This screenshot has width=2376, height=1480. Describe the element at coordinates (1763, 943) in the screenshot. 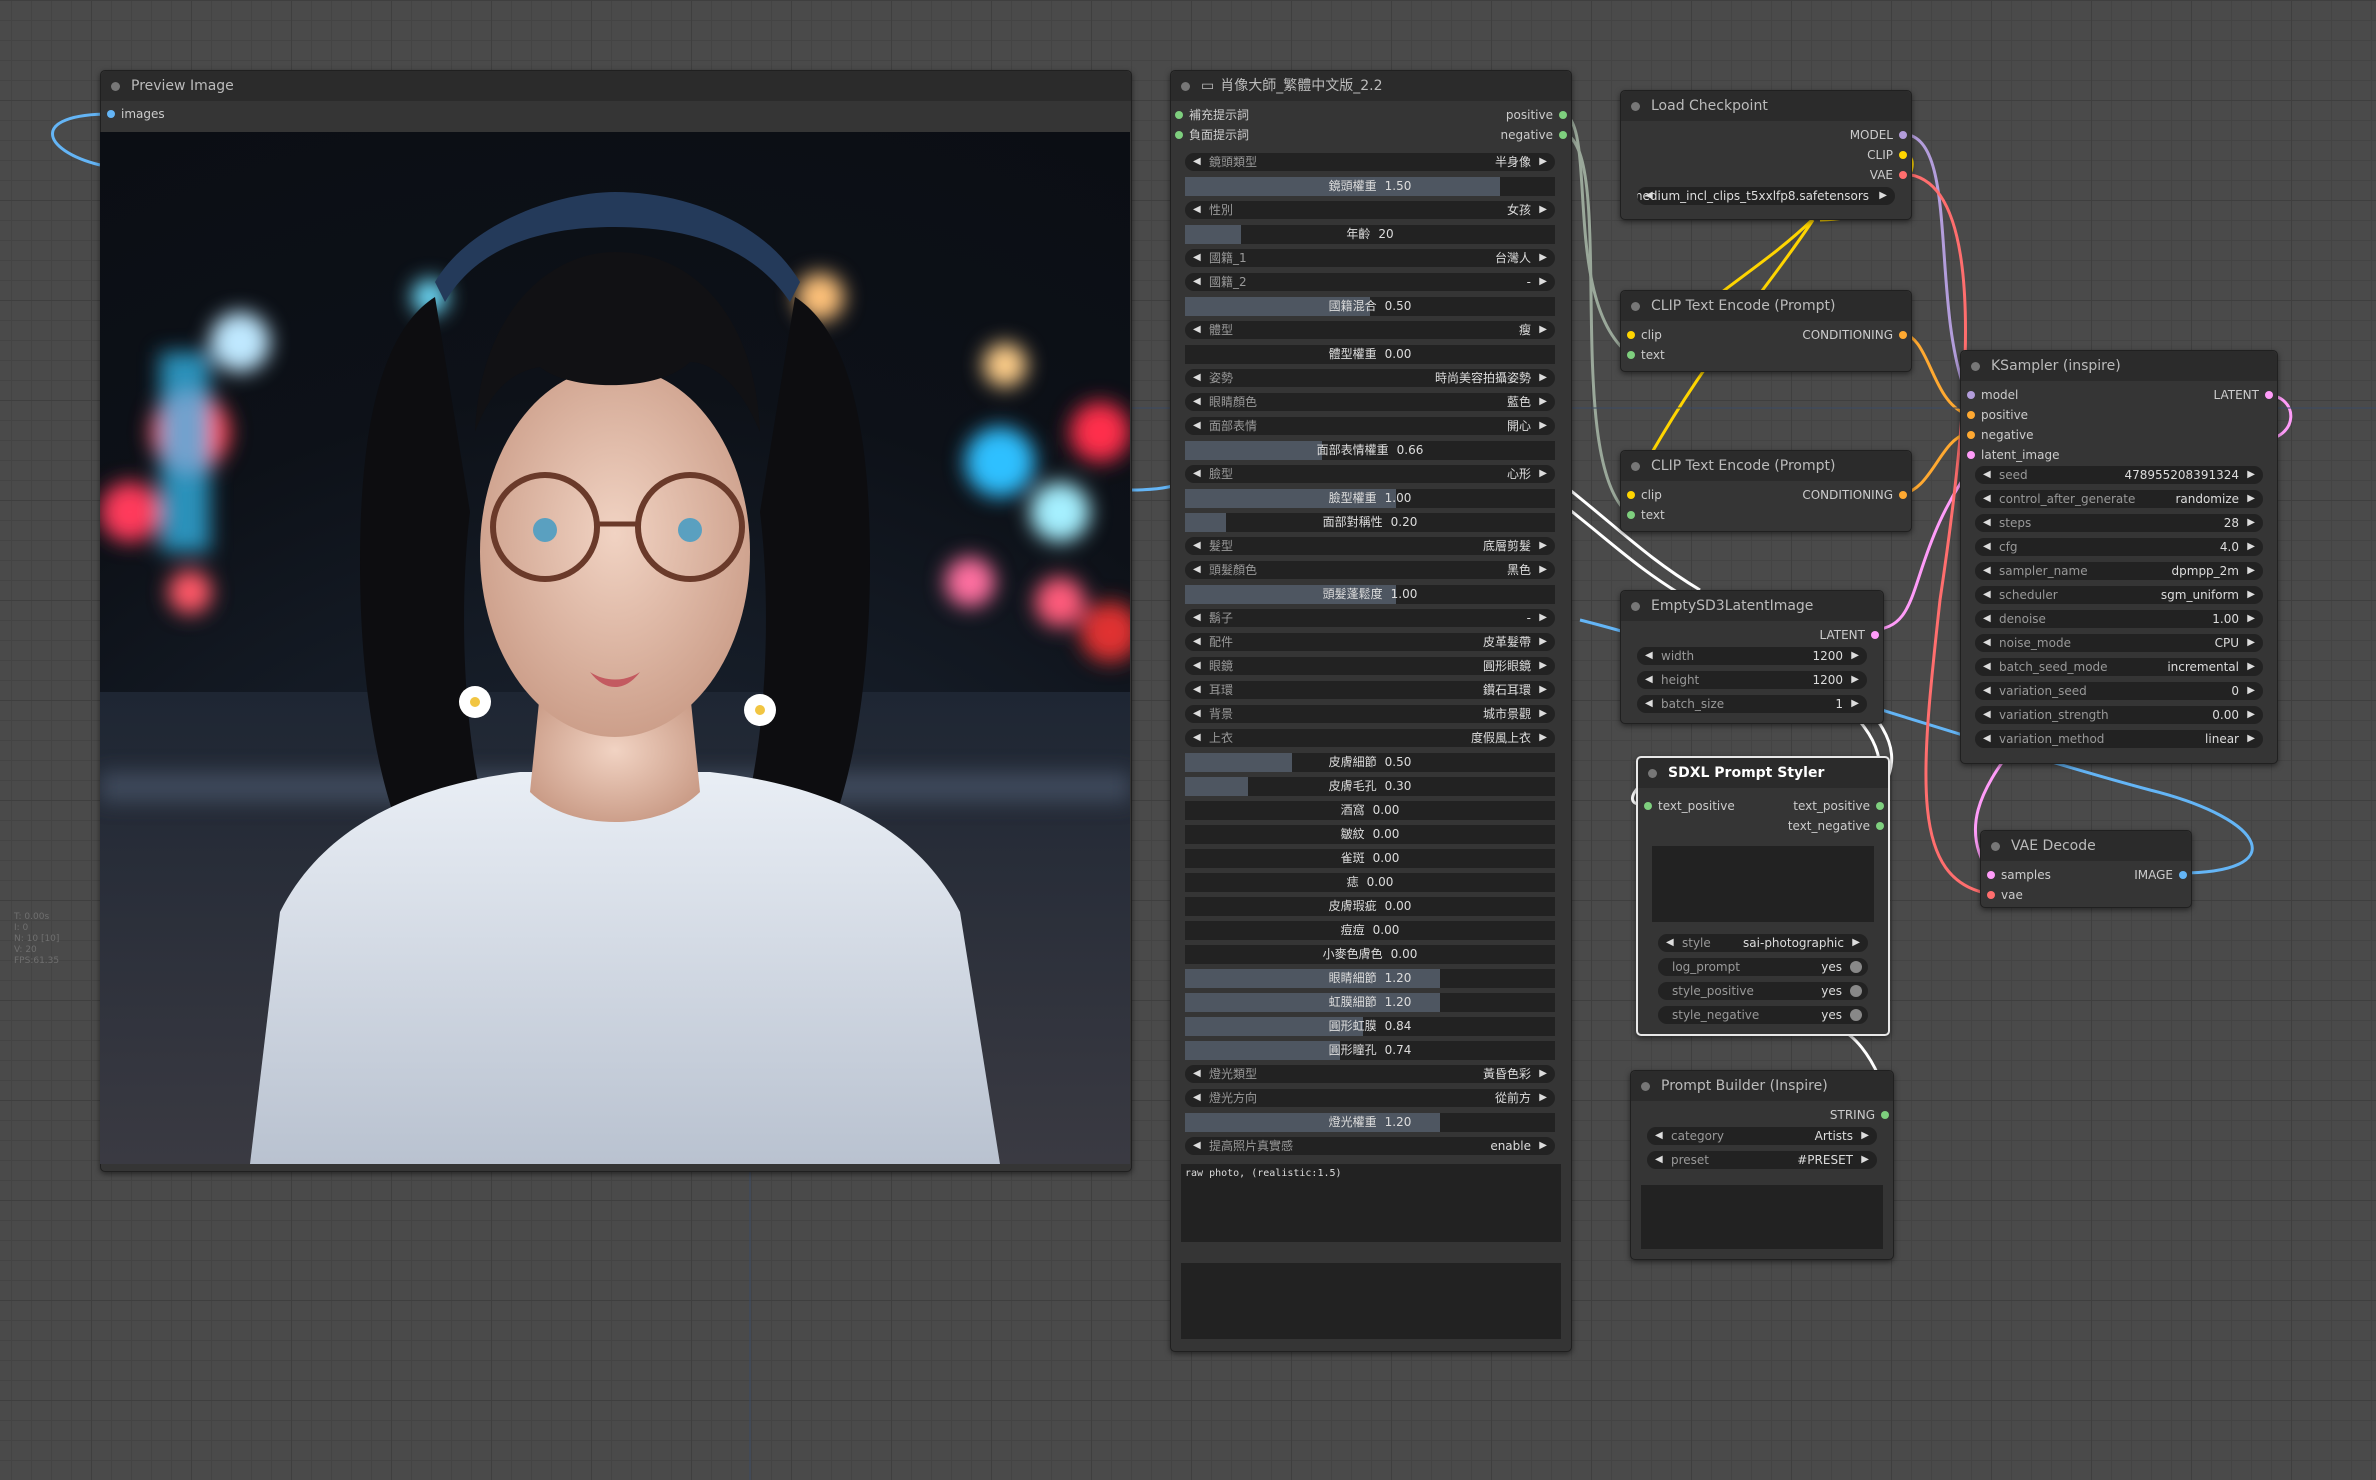

I see `style-combo: ◀ style sai-photographic ▶` at that location.